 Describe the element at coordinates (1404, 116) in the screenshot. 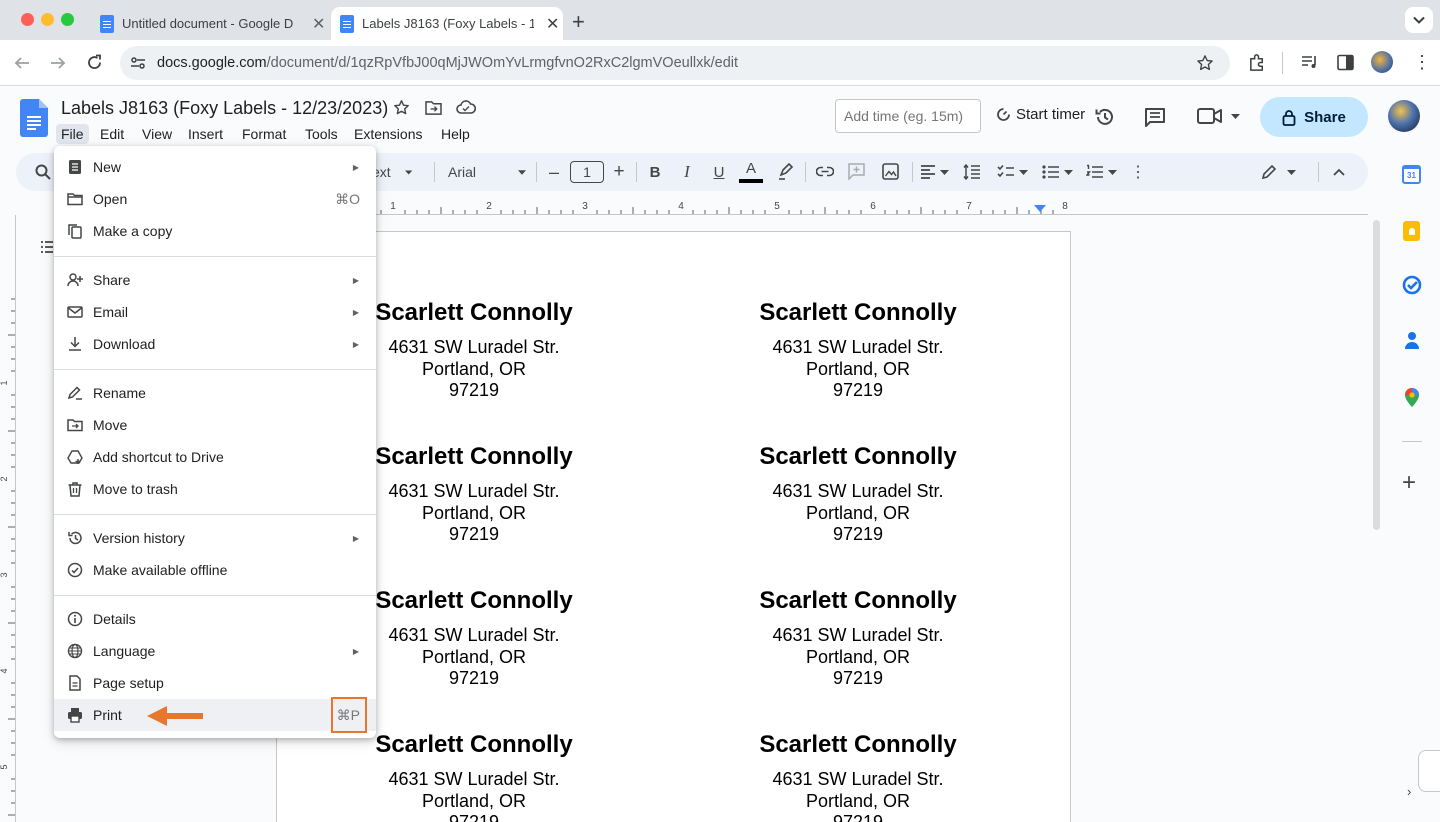

I see `account-avatar` at that location.